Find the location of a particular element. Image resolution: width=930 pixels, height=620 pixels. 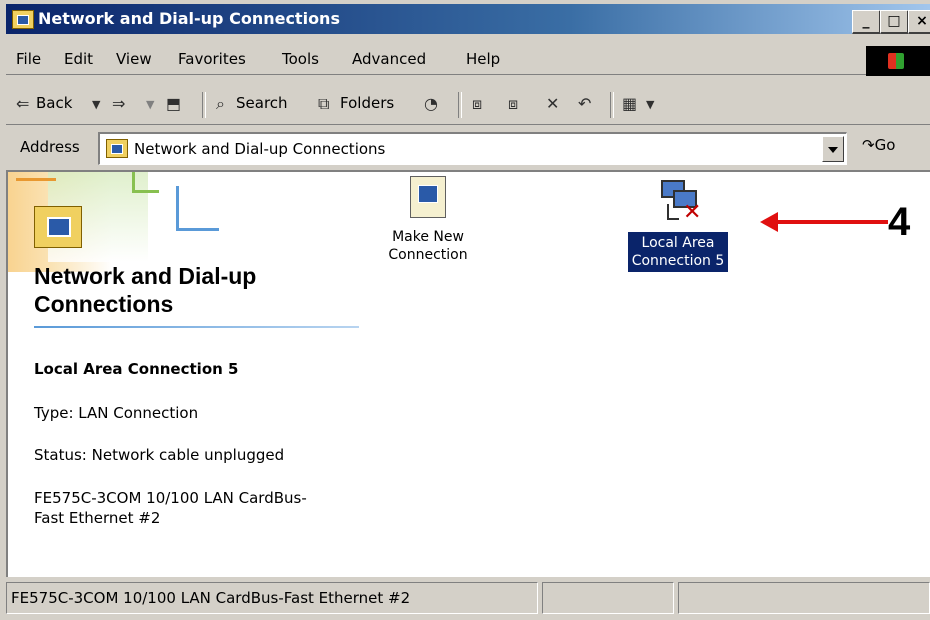

menu-help: Help is located at coordinates (483, 59).